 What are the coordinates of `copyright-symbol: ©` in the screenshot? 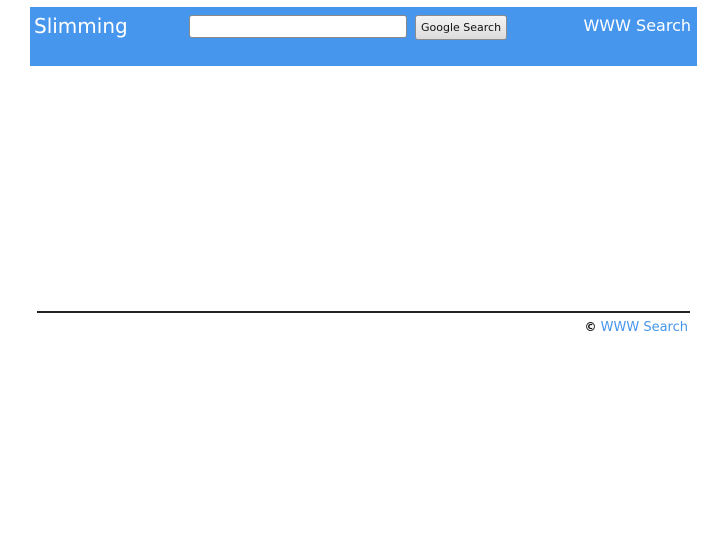 It's located at (590, 327).